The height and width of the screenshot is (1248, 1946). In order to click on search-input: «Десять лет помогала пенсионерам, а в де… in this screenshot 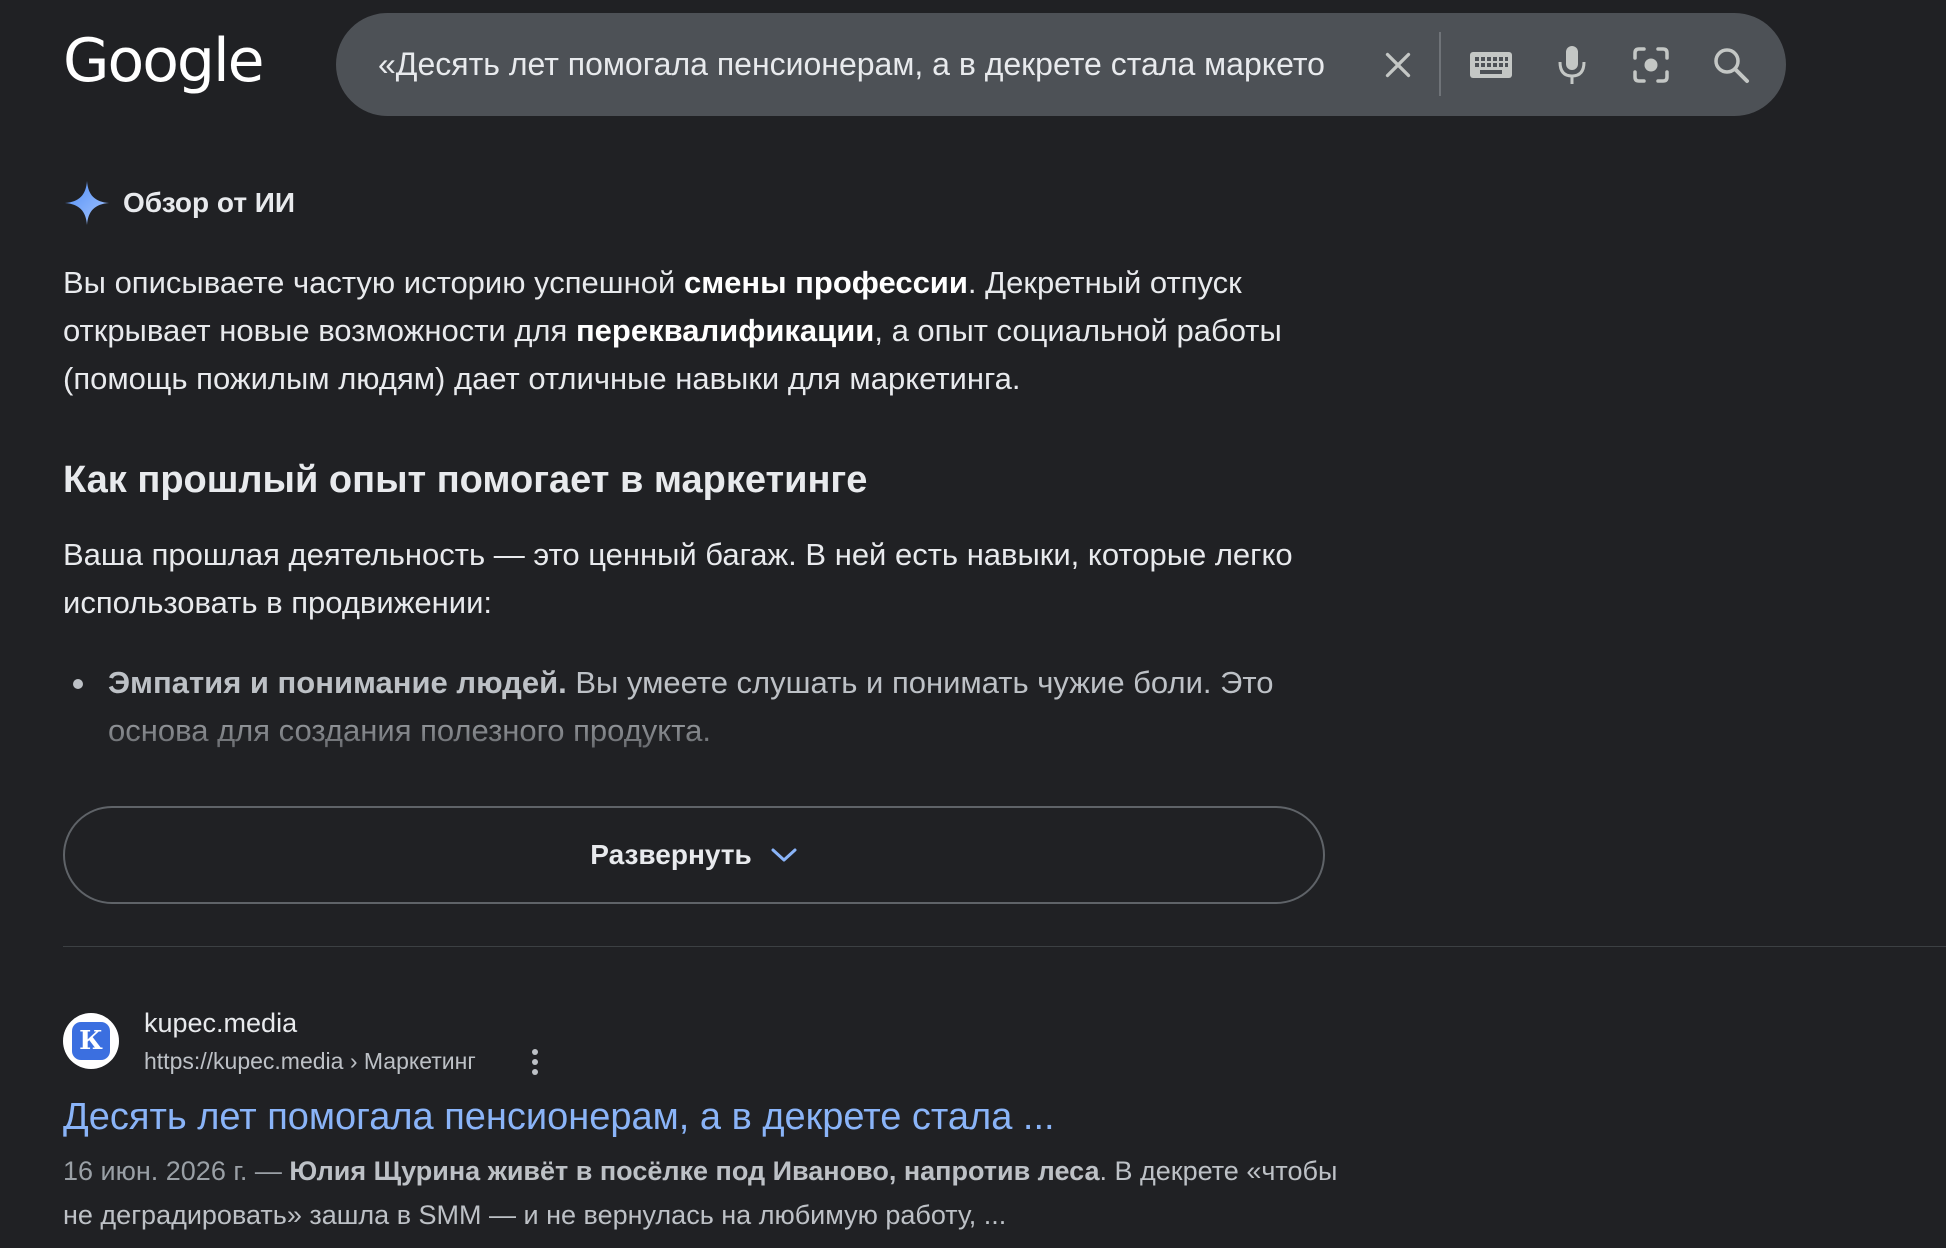, I will do `click(878, 64)`.